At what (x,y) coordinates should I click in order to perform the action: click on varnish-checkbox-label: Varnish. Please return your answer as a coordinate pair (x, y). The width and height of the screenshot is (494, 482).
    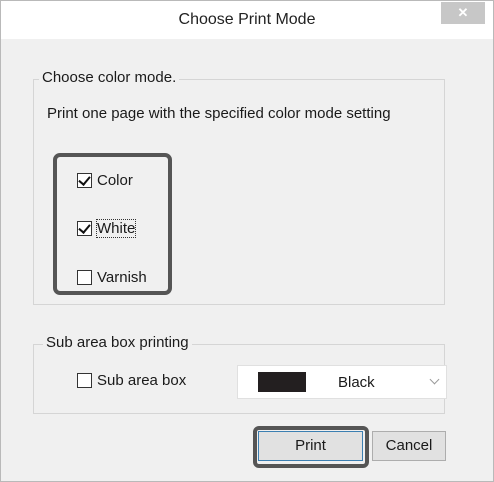
    Looking at the image, I should click on (122, 277).